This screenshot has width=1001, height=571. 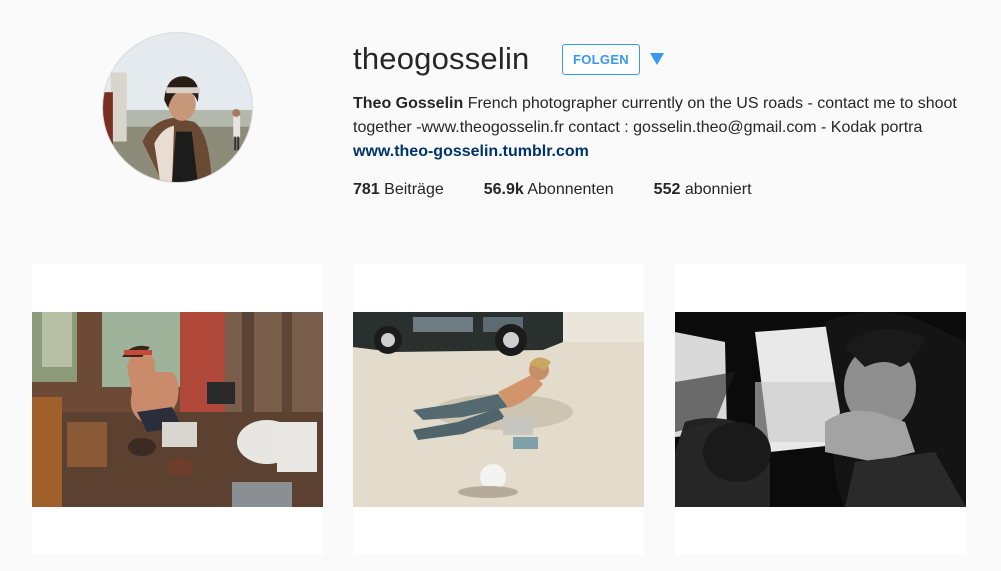 I want to click on stat-followers: 56.9k Abonnenten, so click(x=549, y=190).